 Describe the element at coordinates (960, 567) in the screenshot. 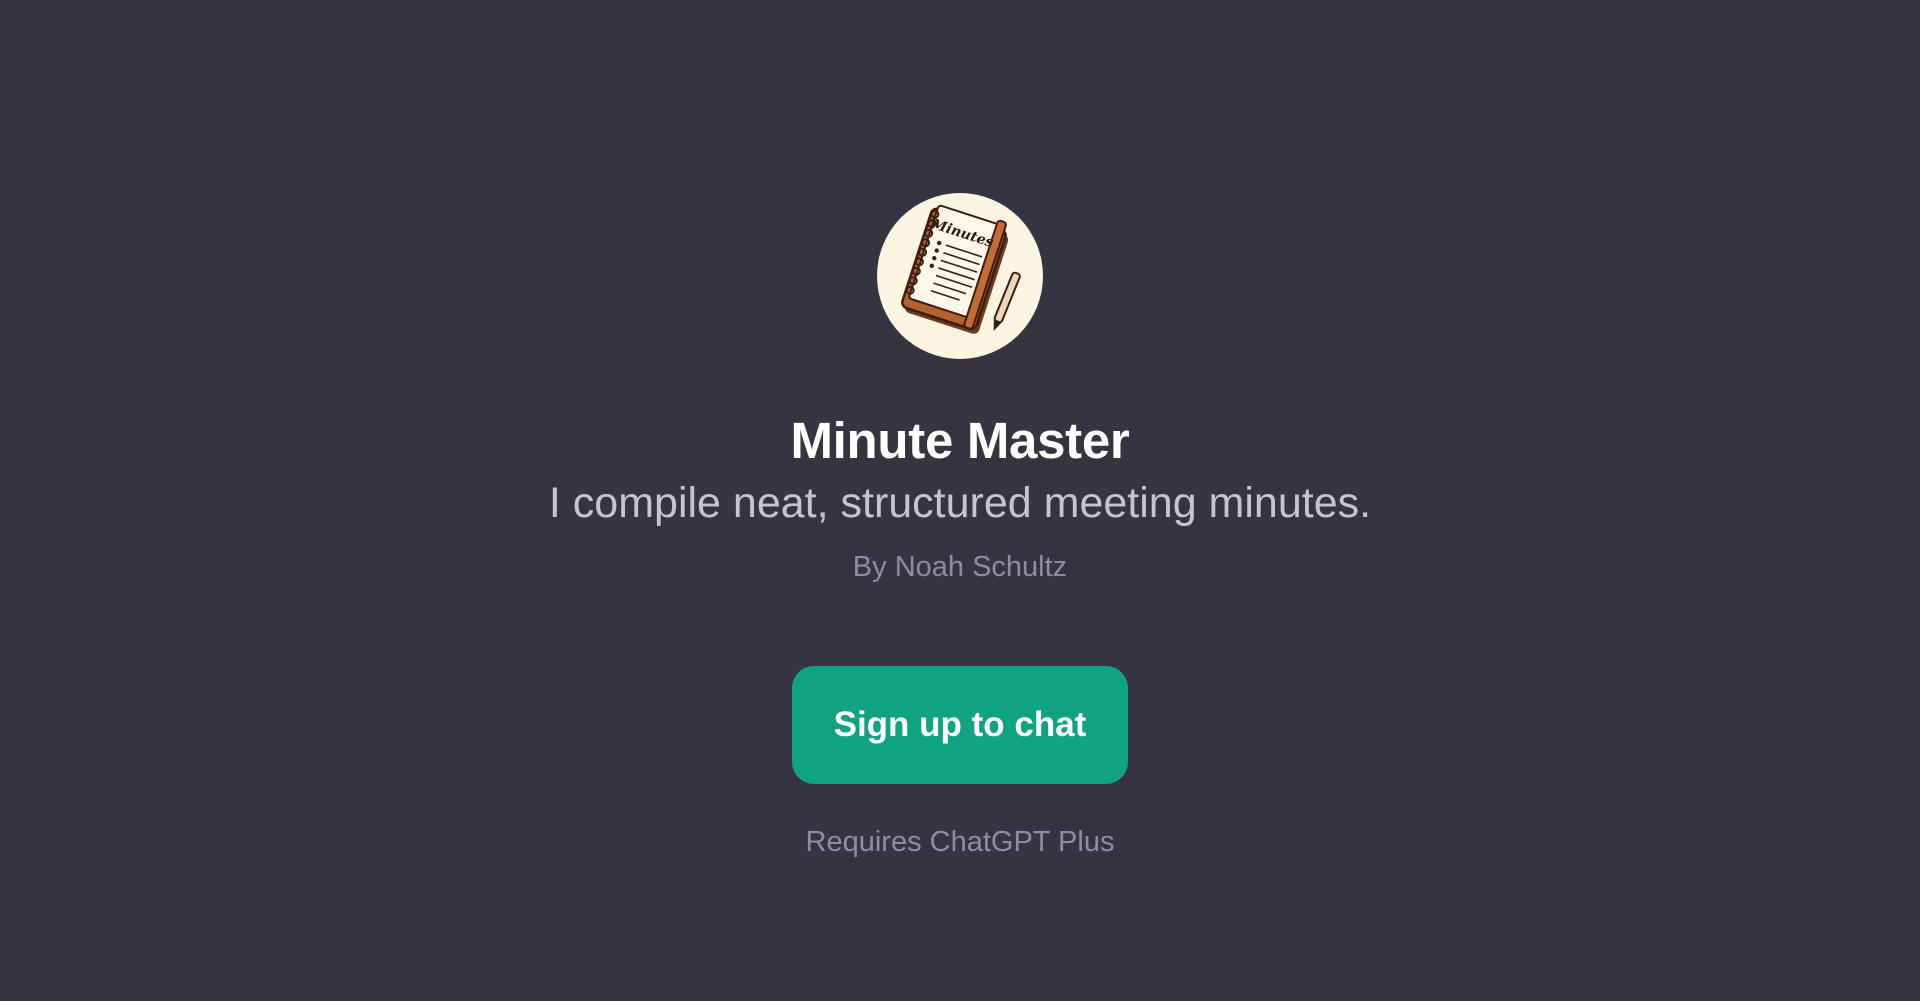

I see `gpt-author: By Noah Schultz` at that location.